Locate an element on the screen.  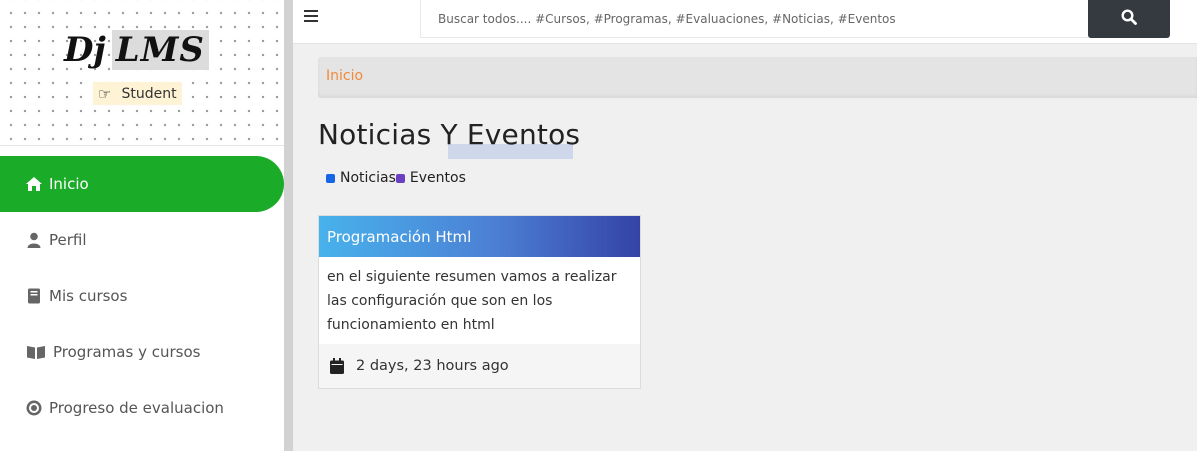
legend-swatch-eventos is located at coordinates (400, 178).